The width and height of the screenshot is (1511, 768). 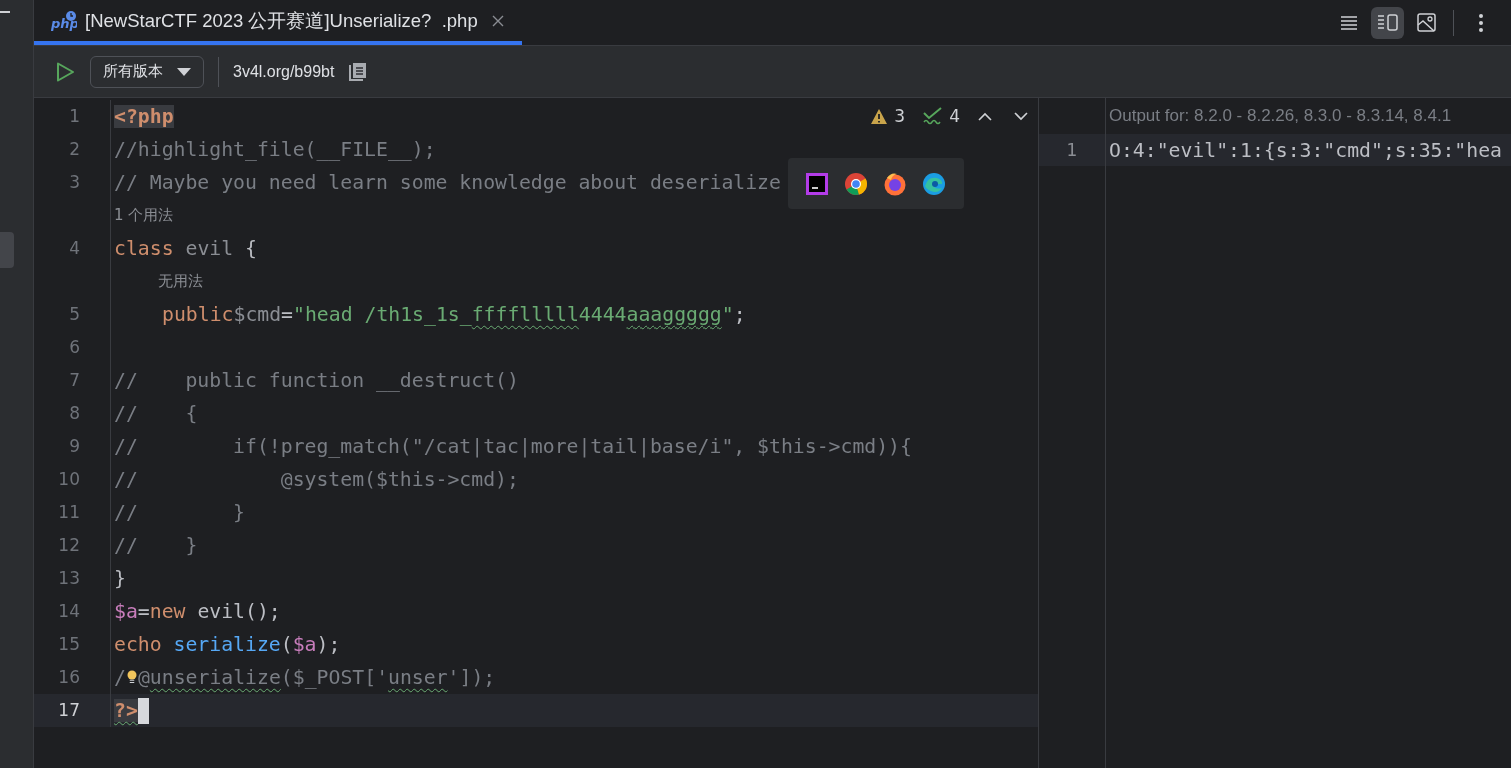 What do you see at coordinates (72, 380) in the screenshot?
I see `line-number: 7` at bounding box center [72, 380].